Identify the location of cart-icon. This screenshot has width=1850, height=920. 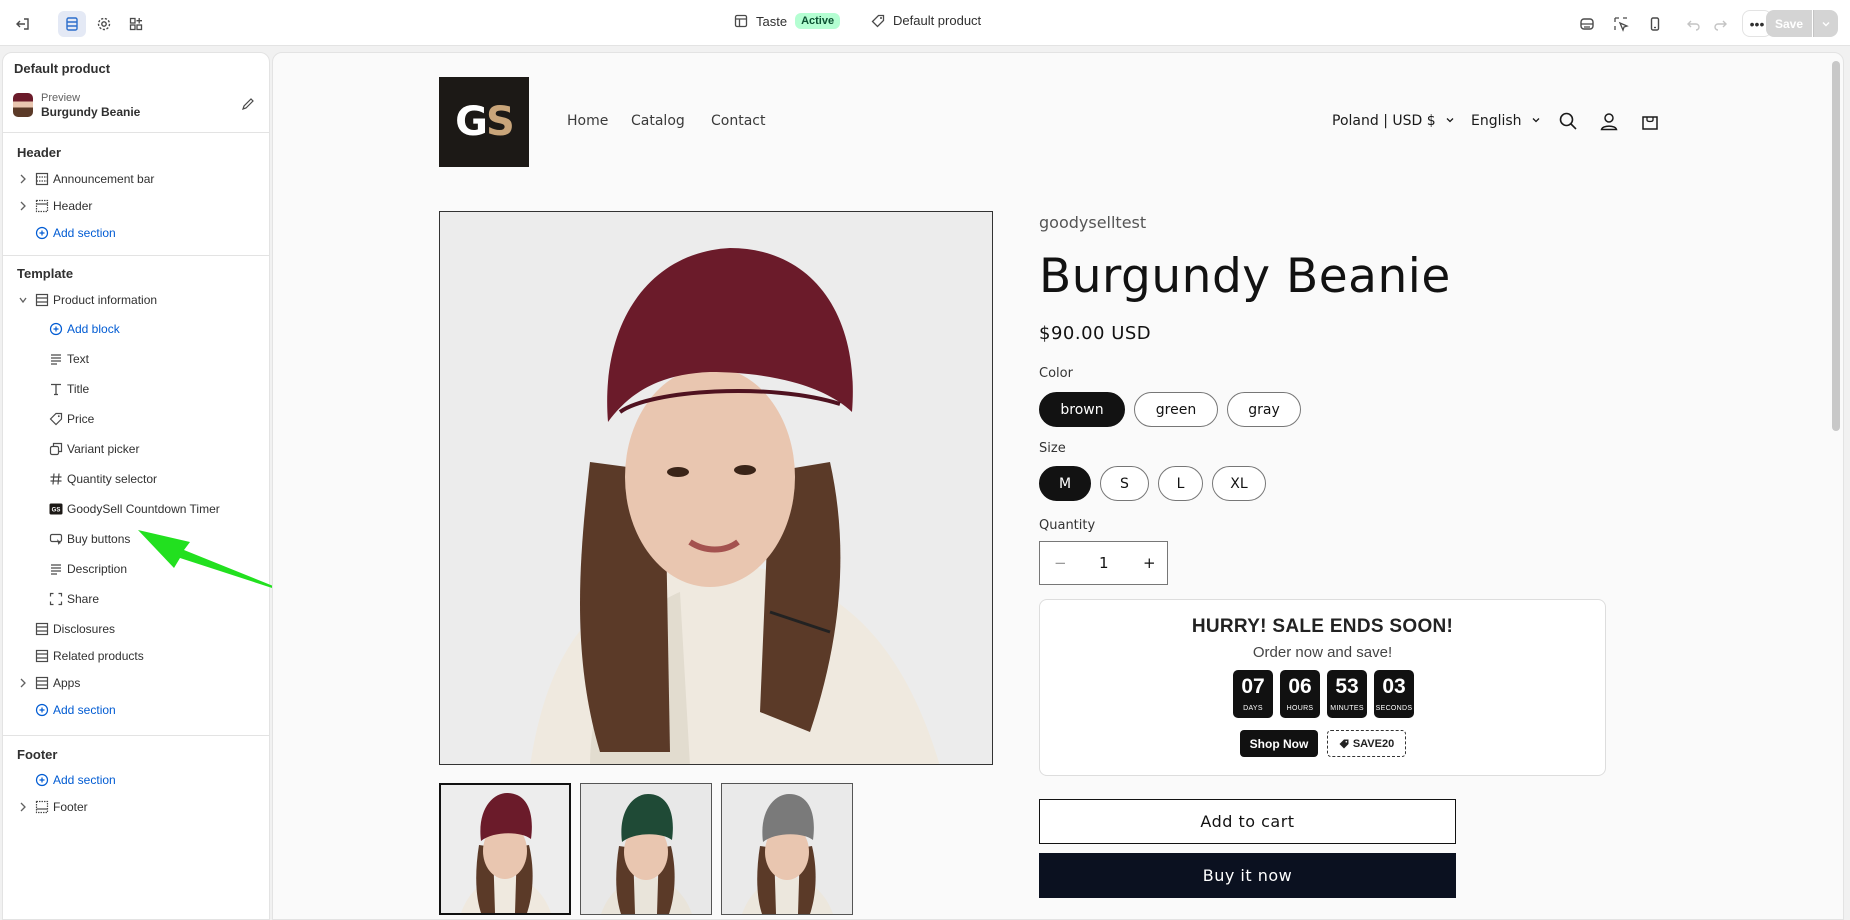
(1650, 123).